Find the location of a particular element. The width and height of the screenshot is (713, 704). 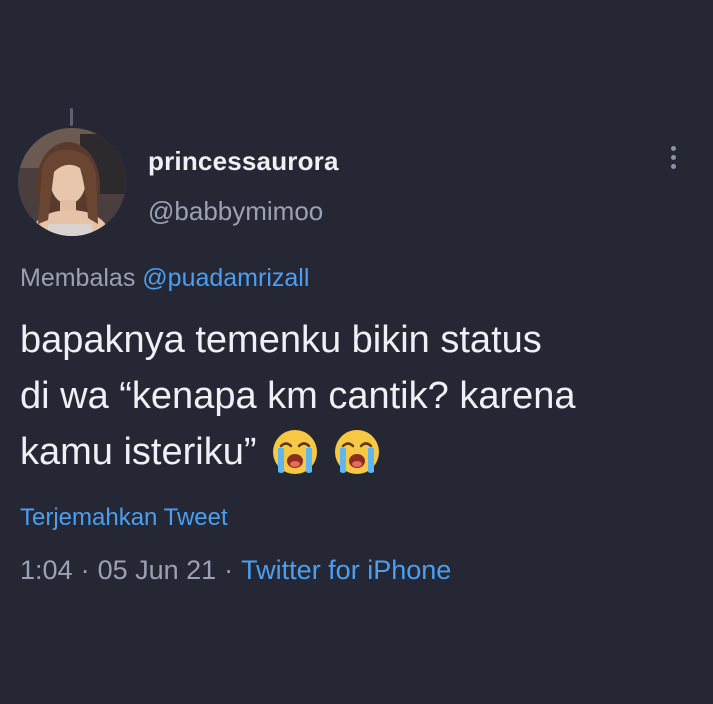

tweet-text-line: bapaknya temenku bikin status is located at coordinates (281, 340).